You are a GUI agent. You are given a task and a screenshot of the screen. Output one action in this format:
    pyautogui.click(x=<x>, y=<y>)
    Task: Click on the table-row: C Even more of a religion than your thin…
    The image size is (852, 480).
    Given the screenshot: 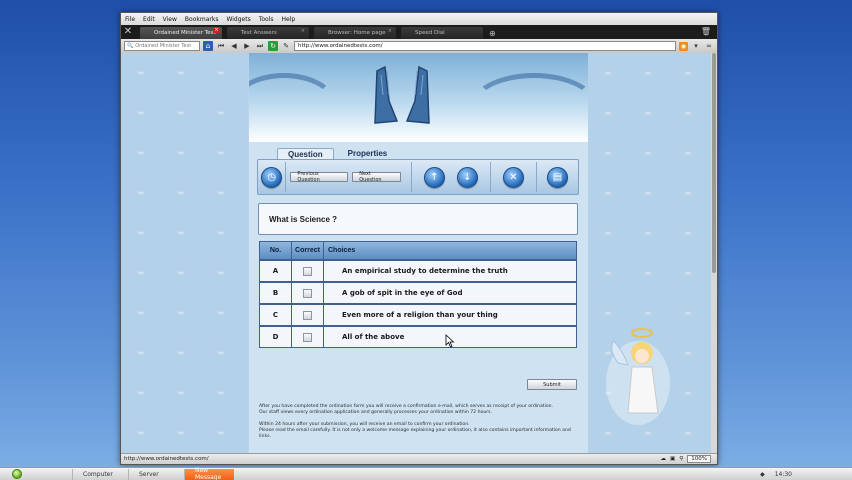 What is the action you would take?
    pyautogui.click(x=418, y=314)
    